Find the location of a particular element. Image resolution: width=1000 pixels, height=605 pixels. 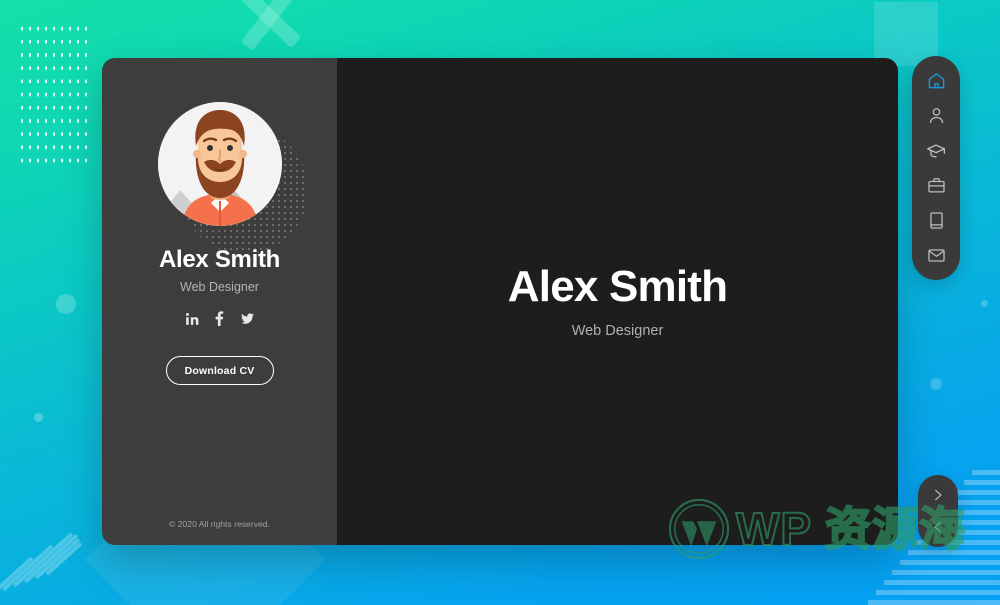

previous-slide-button is located at coordinates (938, 527).